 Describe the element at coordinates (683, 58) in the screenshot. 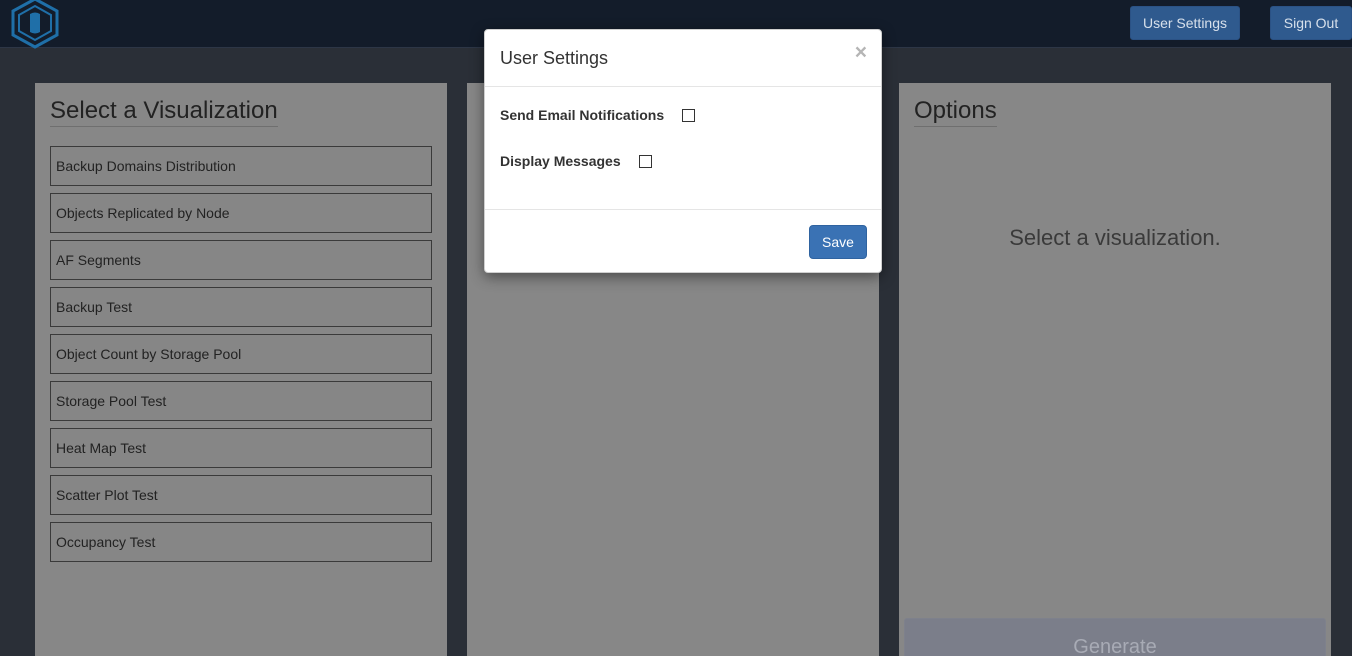

I see `modal-header: User Settings ×` at that location.